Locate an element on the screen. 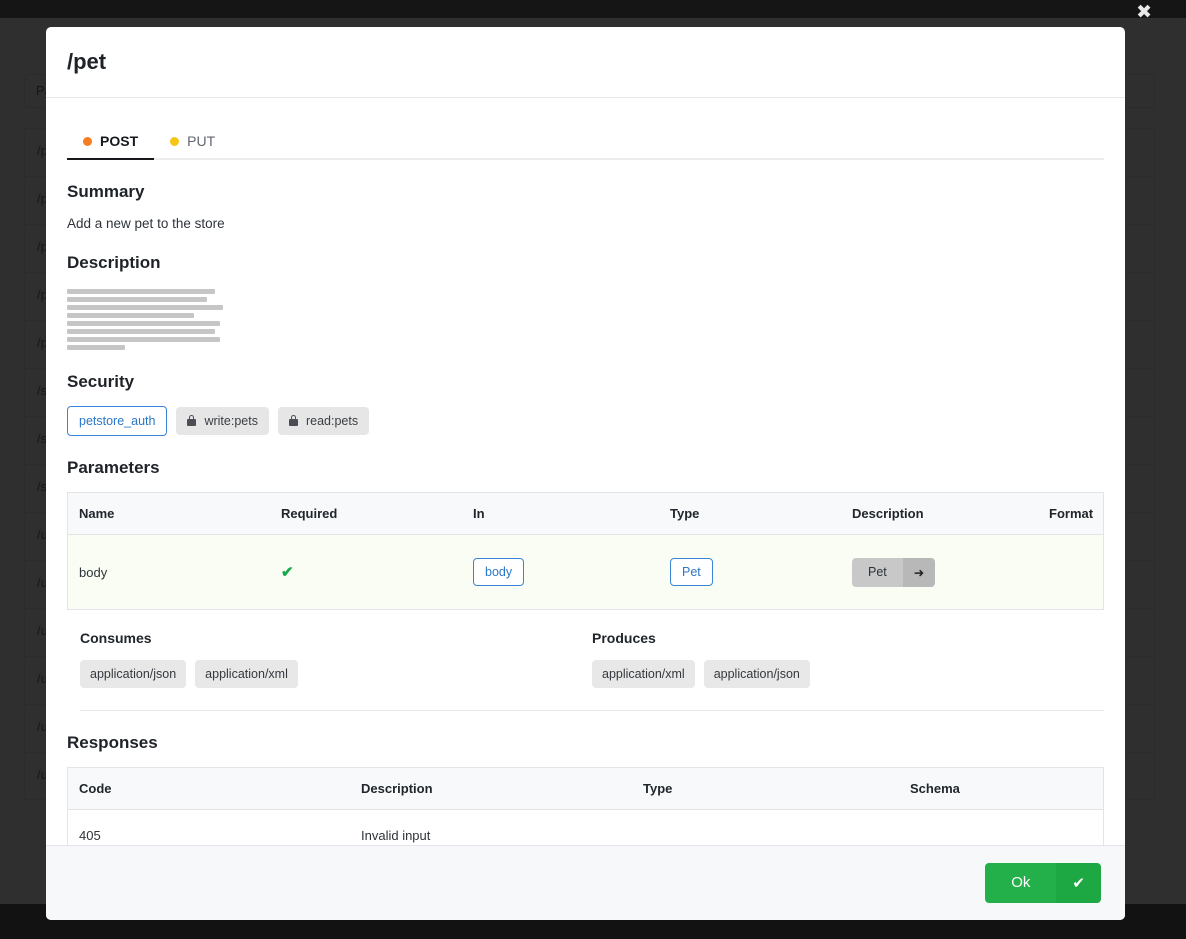  consumes-chips: application/json application/xml is located at coordinates (336, 674).